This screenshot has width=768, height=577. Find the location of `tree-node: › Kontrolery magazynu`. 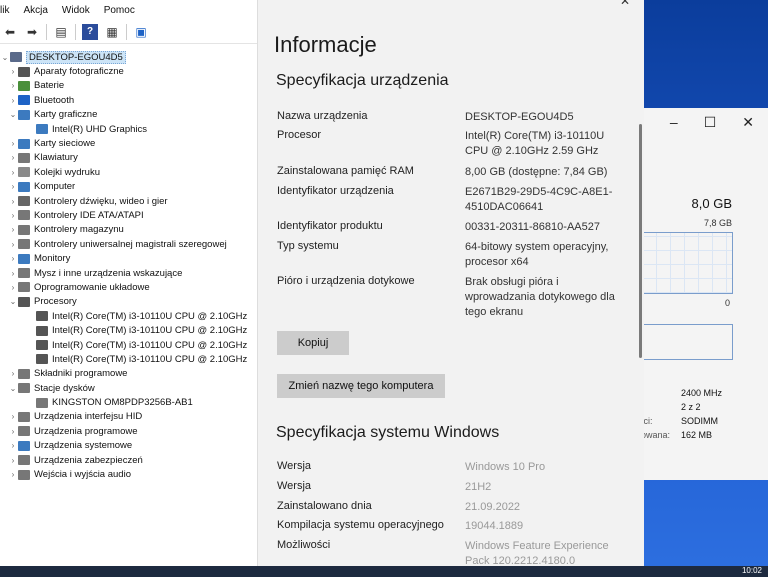

tree-node: › Kontrolery magazynu is located at coordinates (128, 230).